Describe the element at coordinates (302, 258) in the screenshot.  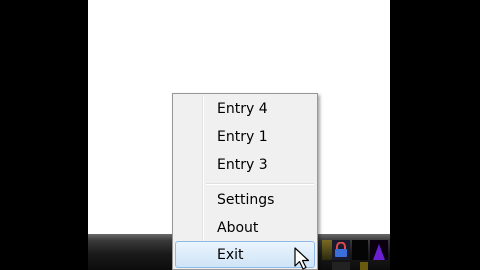
I see `mouse-pointer-icon` at that location.